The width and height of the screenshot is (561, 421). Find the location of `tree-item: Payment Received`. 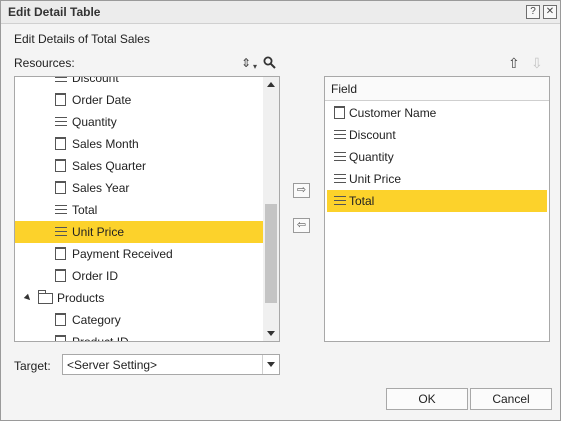

tree-item: Payment Received is located at coordinates (139, 254).